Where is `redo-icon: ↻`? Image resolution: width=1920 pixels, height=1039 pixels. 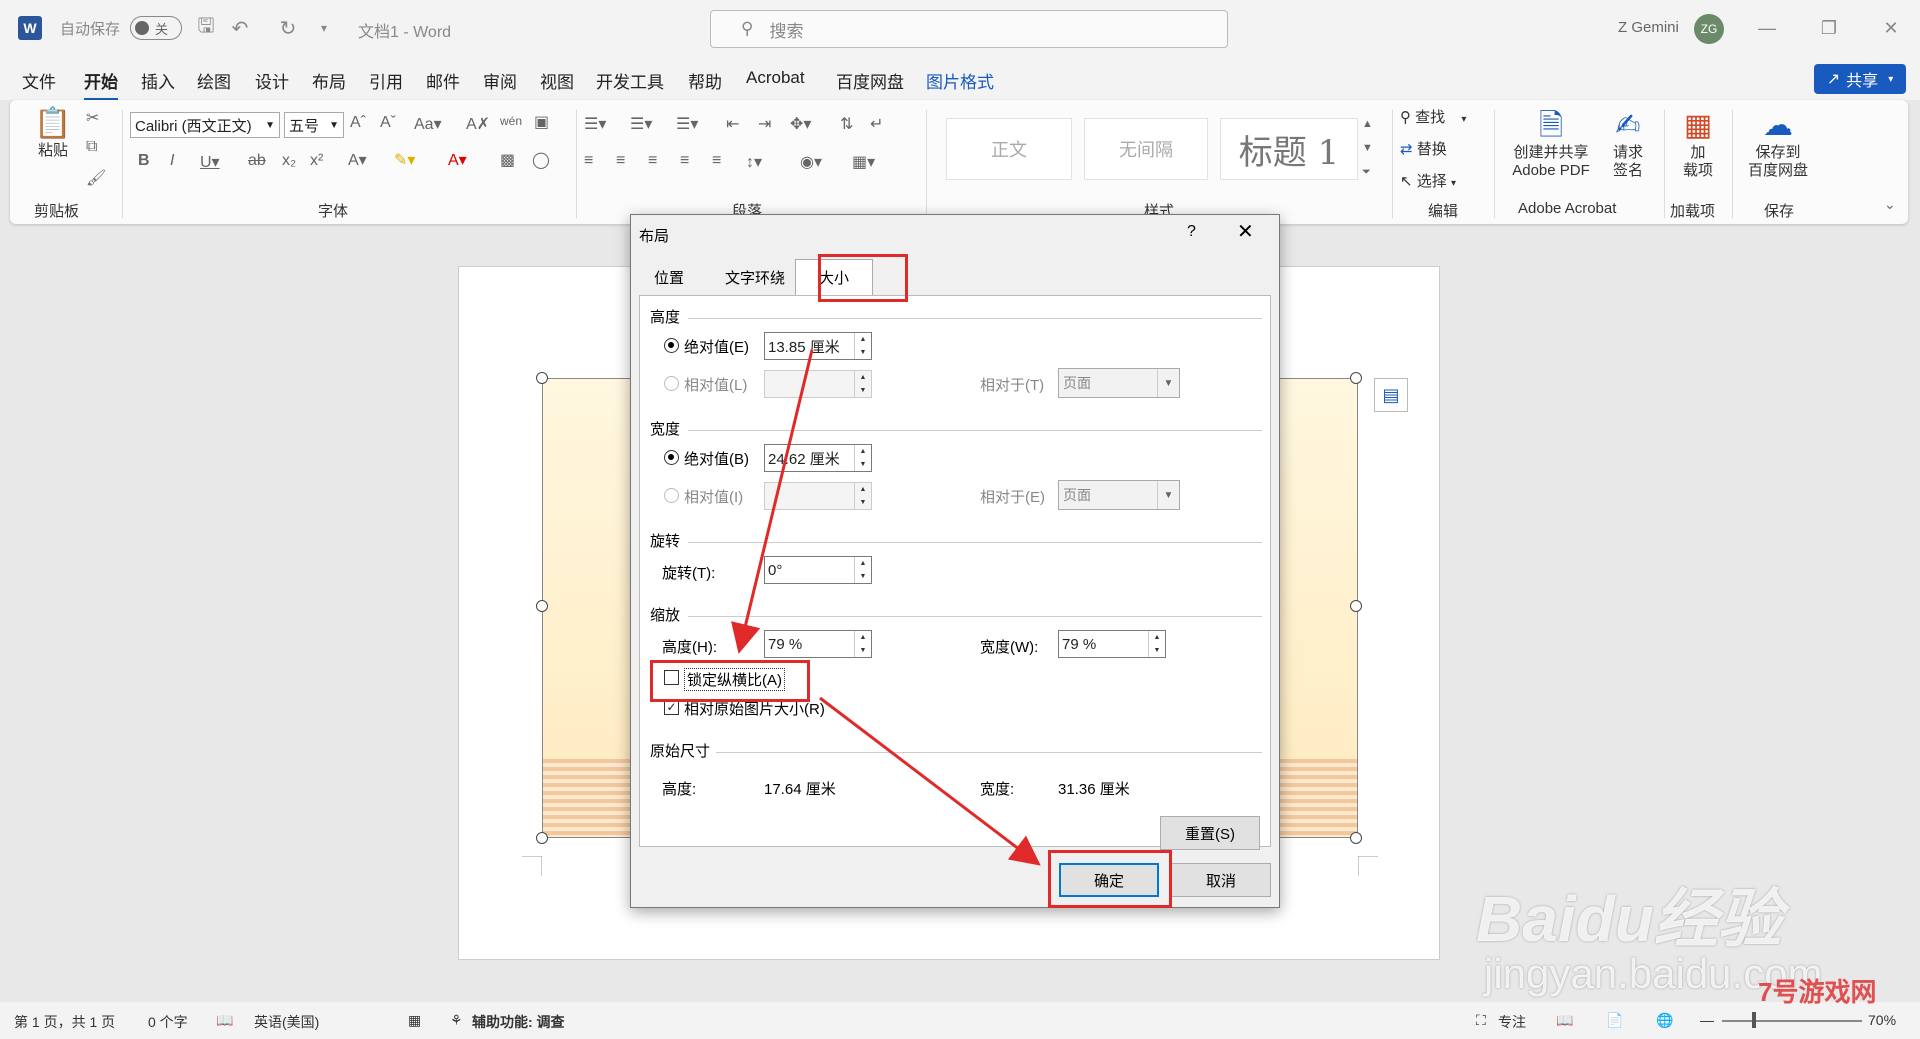 redo-icon: ↻ is located at coordinates (288, 28).